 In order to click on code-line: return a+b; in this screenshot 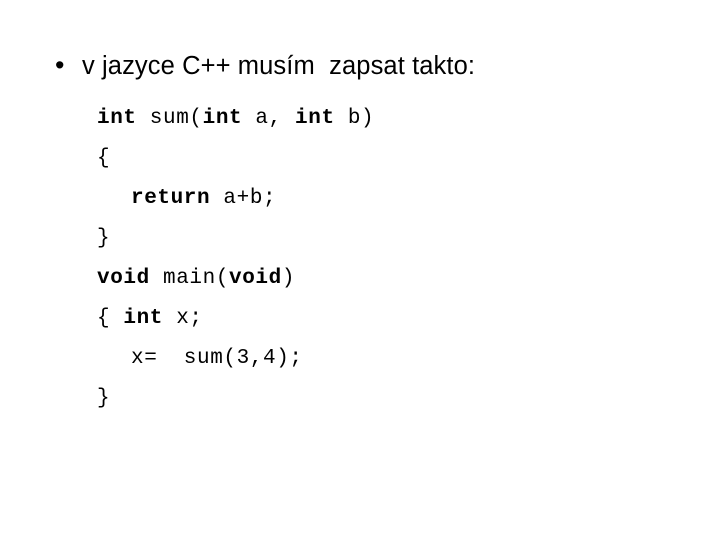, I will do `click(235, 199)`.